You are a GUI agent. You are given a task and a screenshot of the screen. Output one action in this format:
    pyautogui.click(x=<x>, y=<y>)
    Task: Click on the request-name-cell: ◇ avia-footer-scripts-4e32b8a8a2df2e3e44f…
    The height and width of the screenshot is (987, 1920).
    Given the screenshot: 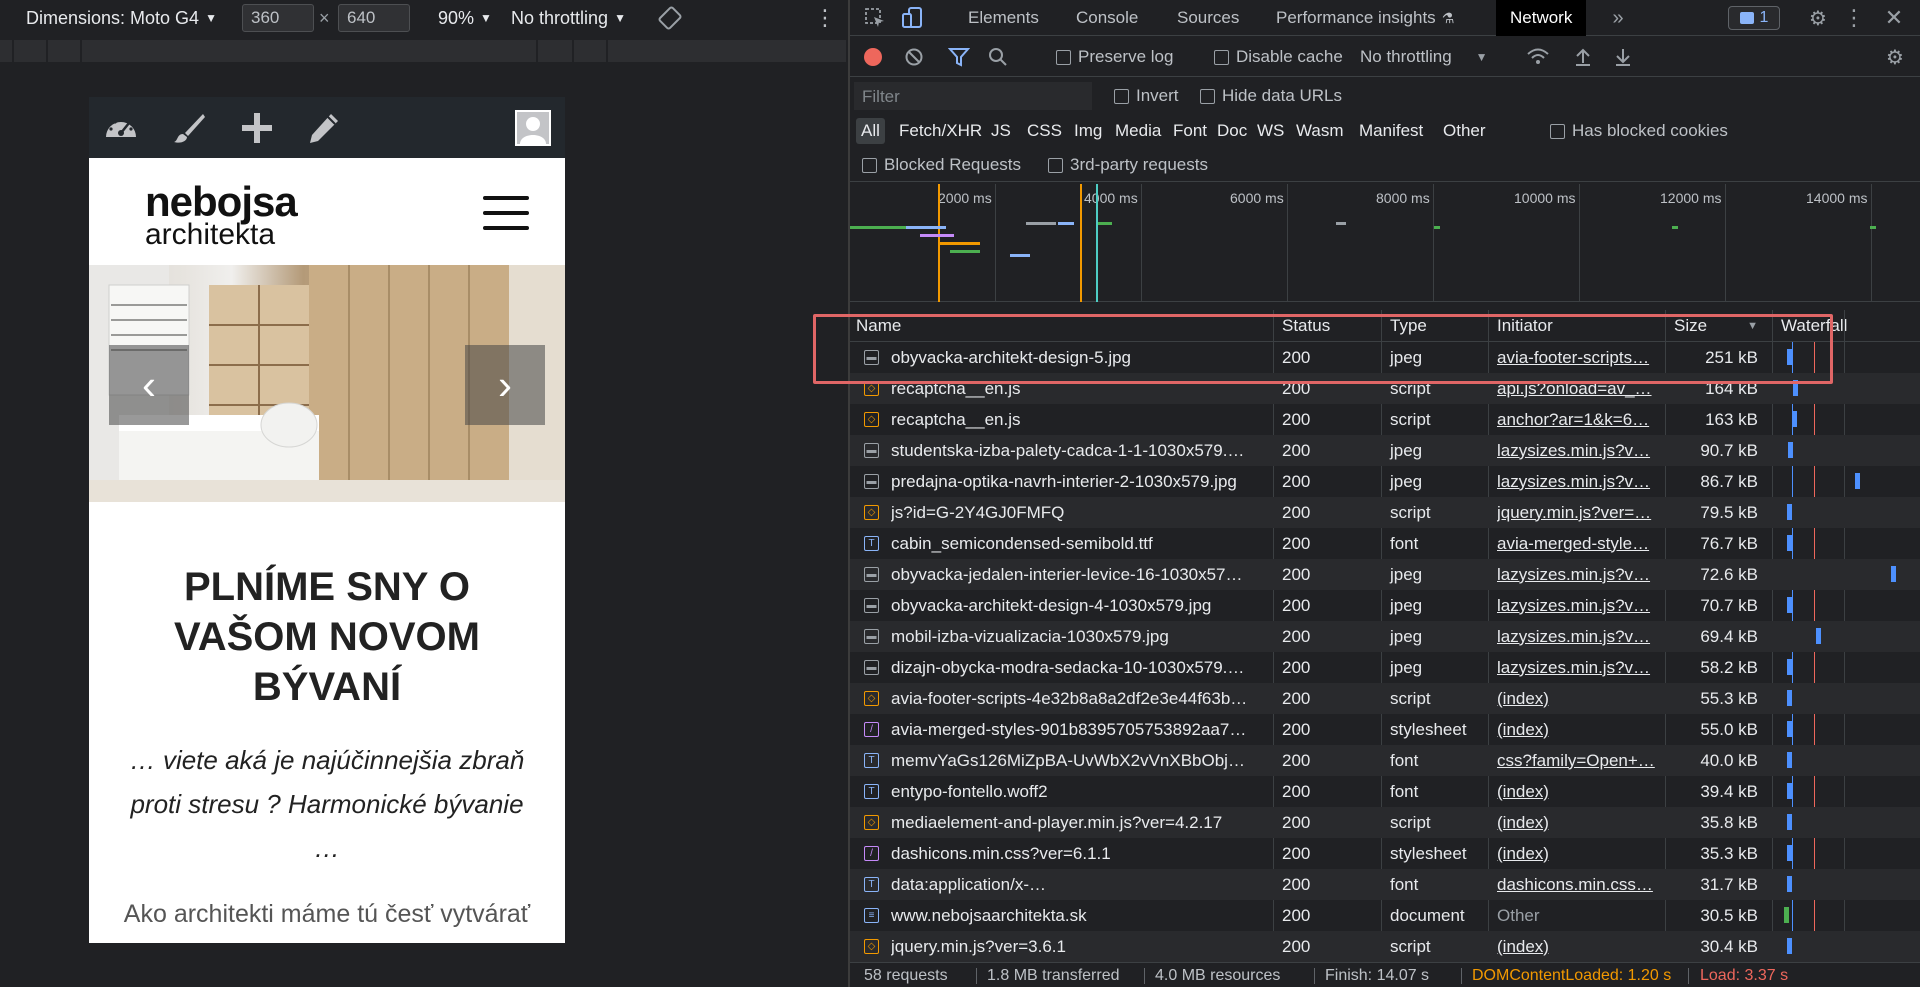 What is the action you would take?
    pyautogui.click(x=1060, y=698)
    